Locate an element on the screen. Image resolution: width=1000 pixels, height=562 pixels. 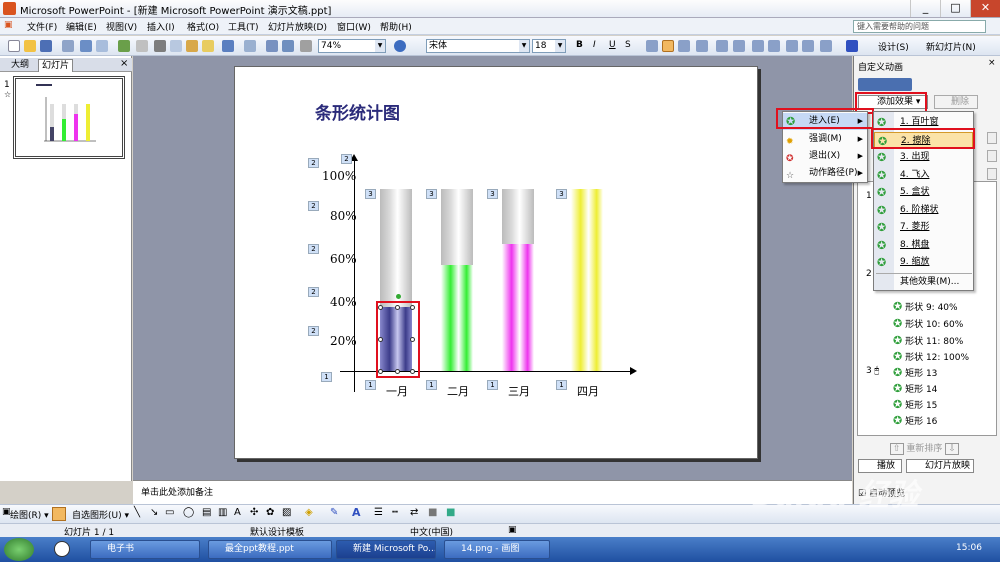
oval-icon: ◯ is located at coordinates (188, 512).